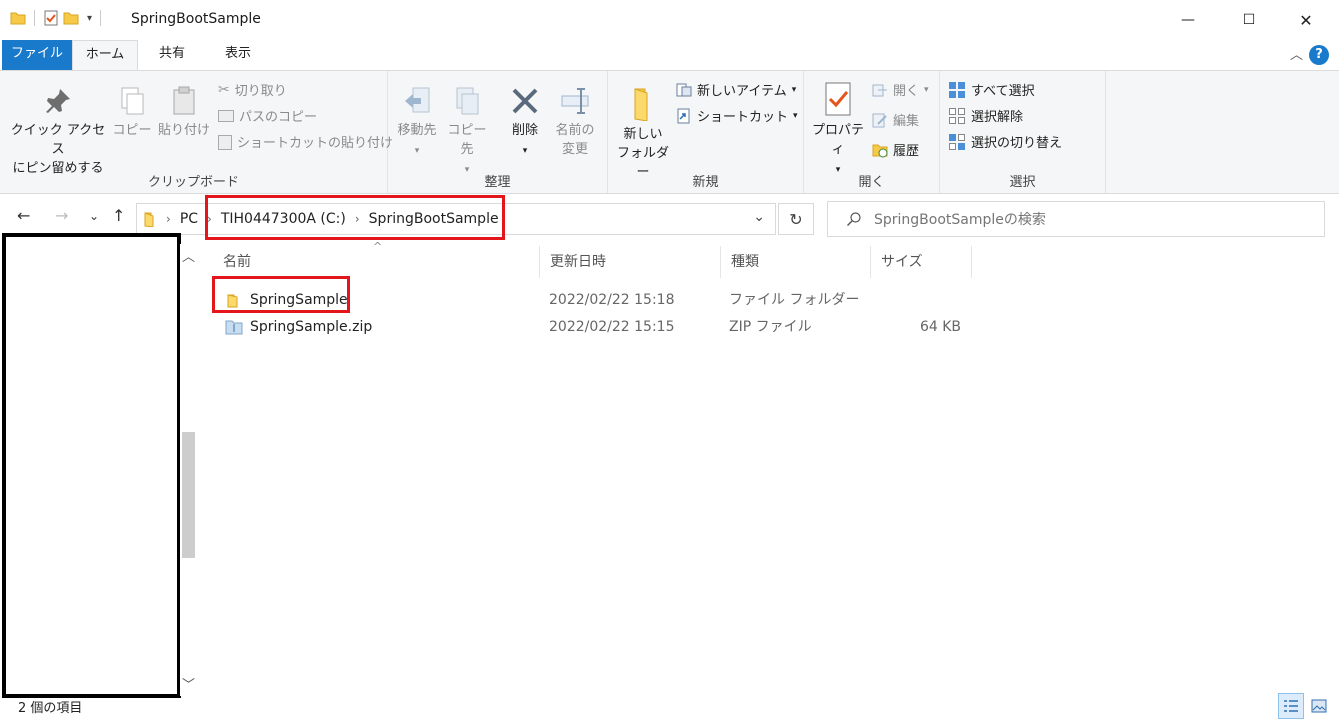 The width and height of the screenshot is (1339, 723). What do you see at coordinates (467, 140) in the screenshot?
I see `copy-to-label: コピー先` at bounding box center [467, 140].